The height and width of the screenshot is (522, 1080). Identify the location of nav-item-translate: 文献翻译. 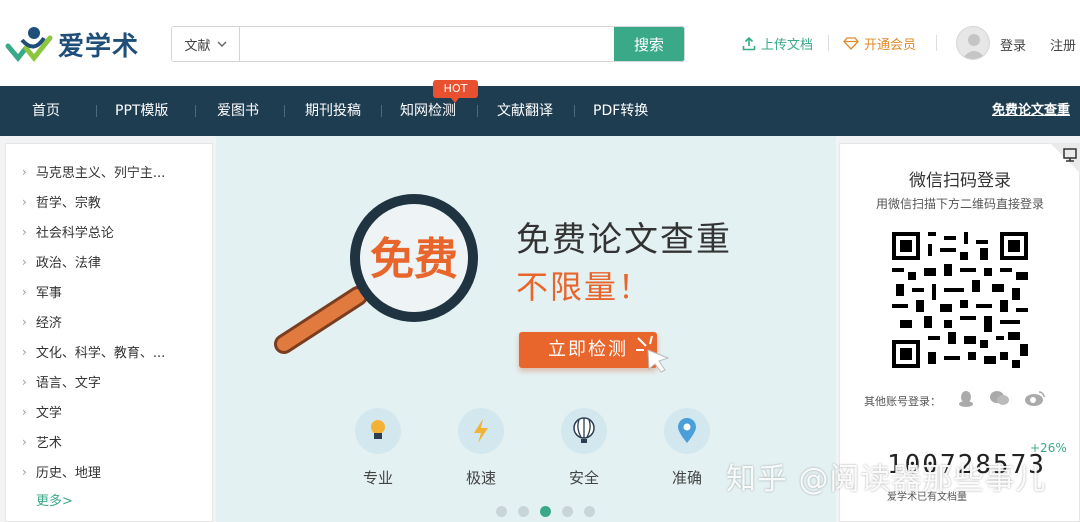
(525, 111).